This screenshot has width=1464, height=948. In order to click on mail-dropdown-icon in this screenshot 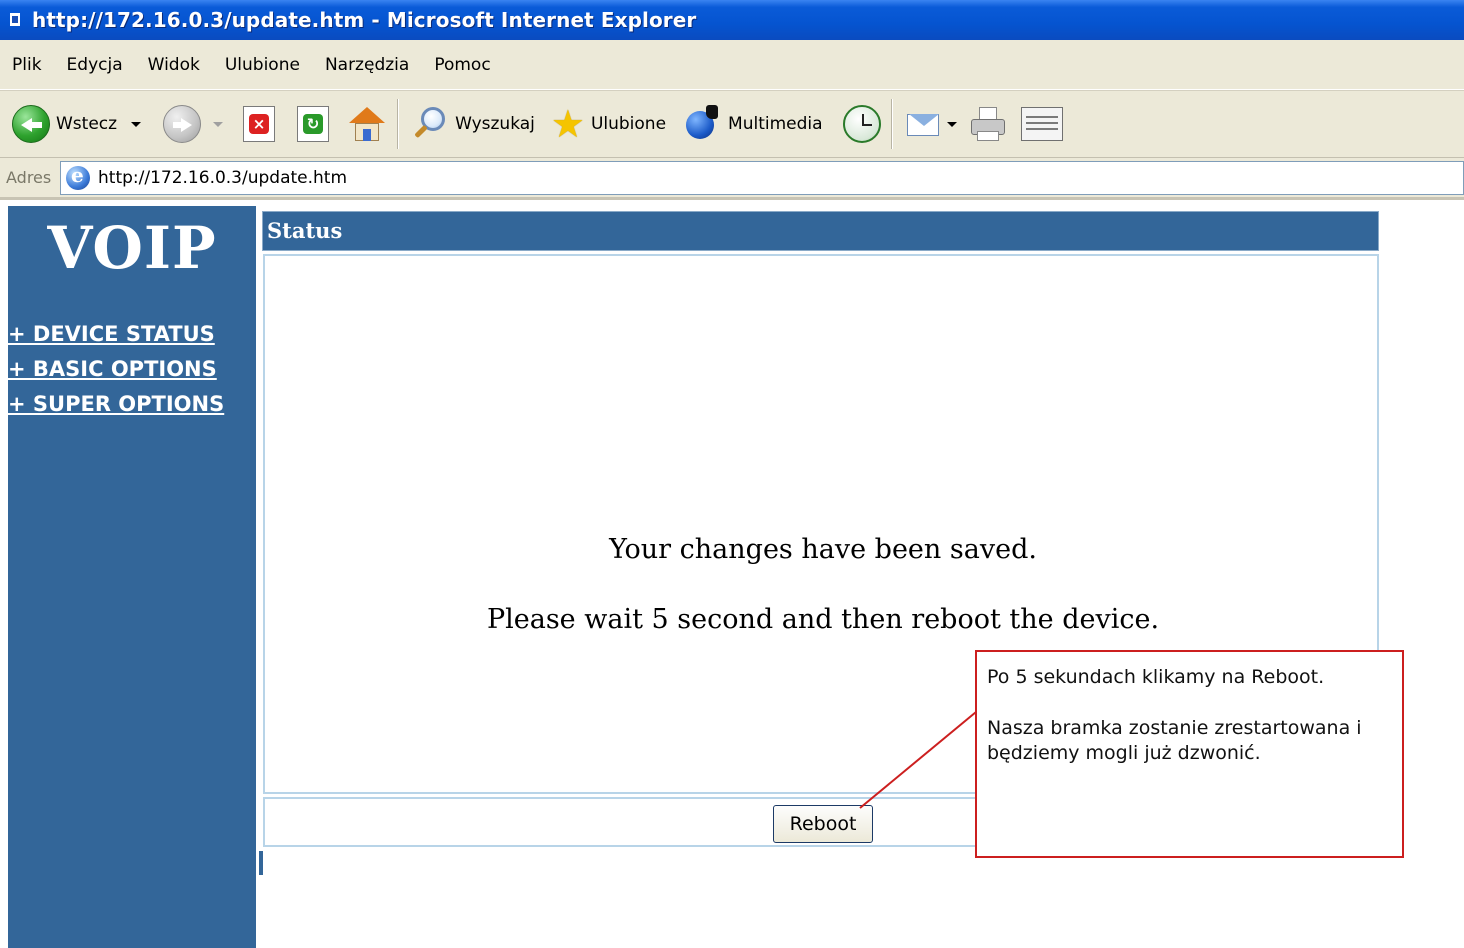, I will do `click(951, 124)`.